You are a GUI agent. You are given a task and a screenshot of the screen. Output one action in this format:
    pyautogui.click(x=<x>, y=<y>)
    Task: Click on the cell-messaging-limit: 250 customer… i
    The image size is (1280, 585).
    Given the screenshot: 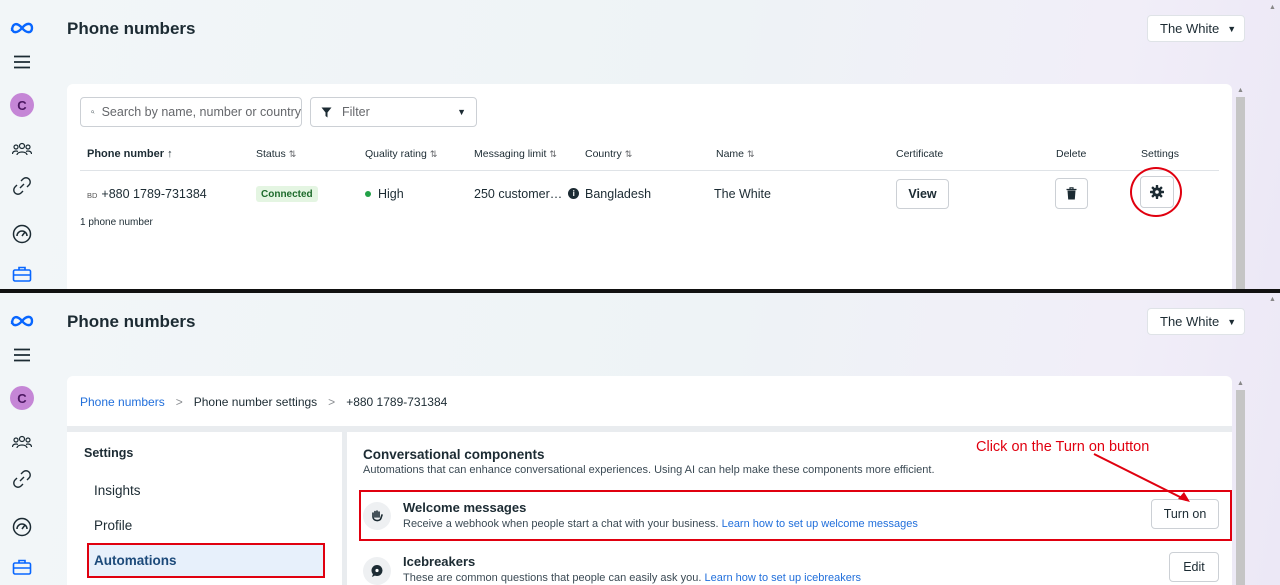 What is the action you would take?
    pyautogui.click(x=527, y=194)
    